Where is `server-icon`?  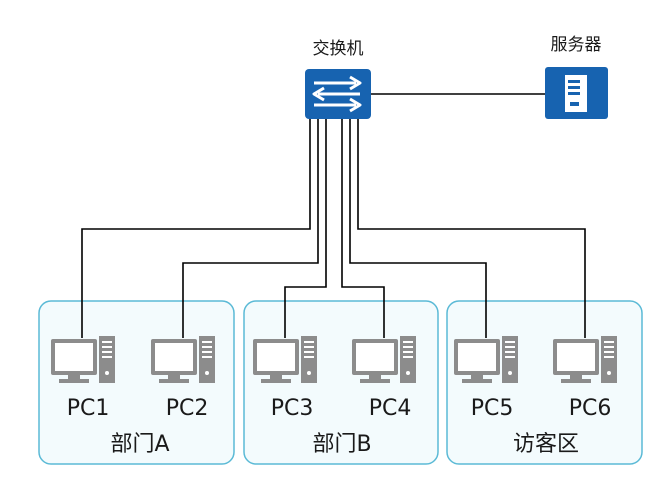 server-icon is located at coordinates (576, 93).